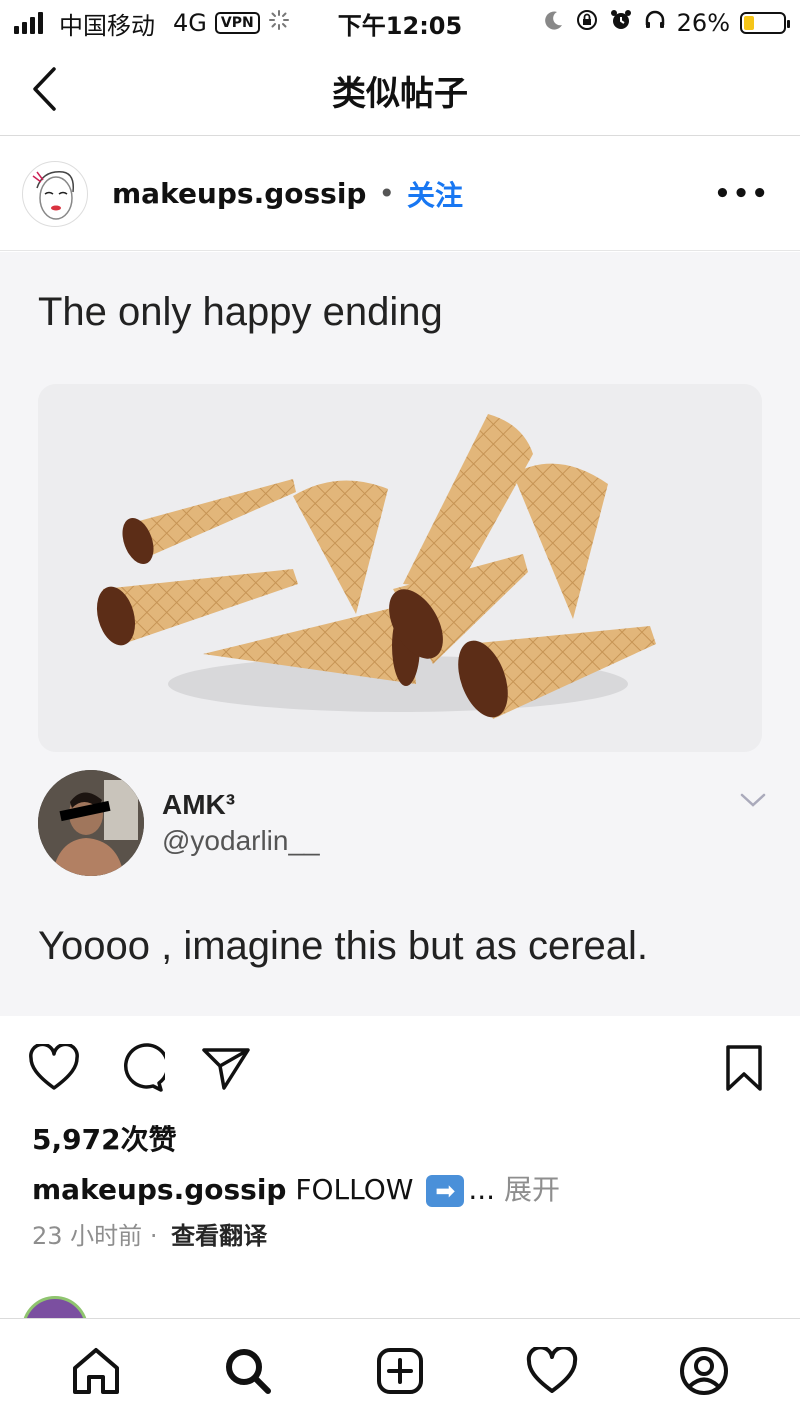  What do you see at coordinates (241, 840) in the screenshot?
I see `tweet-author-handle: @yodarlin__` at bounding box center [241, 840].